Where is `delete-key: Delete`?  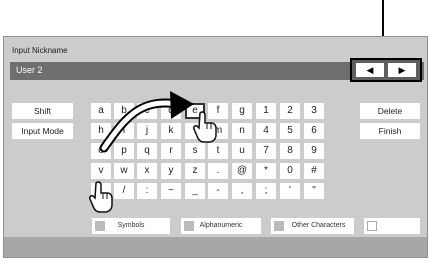 delete-key: Delete is located at coordinates (390, 111).